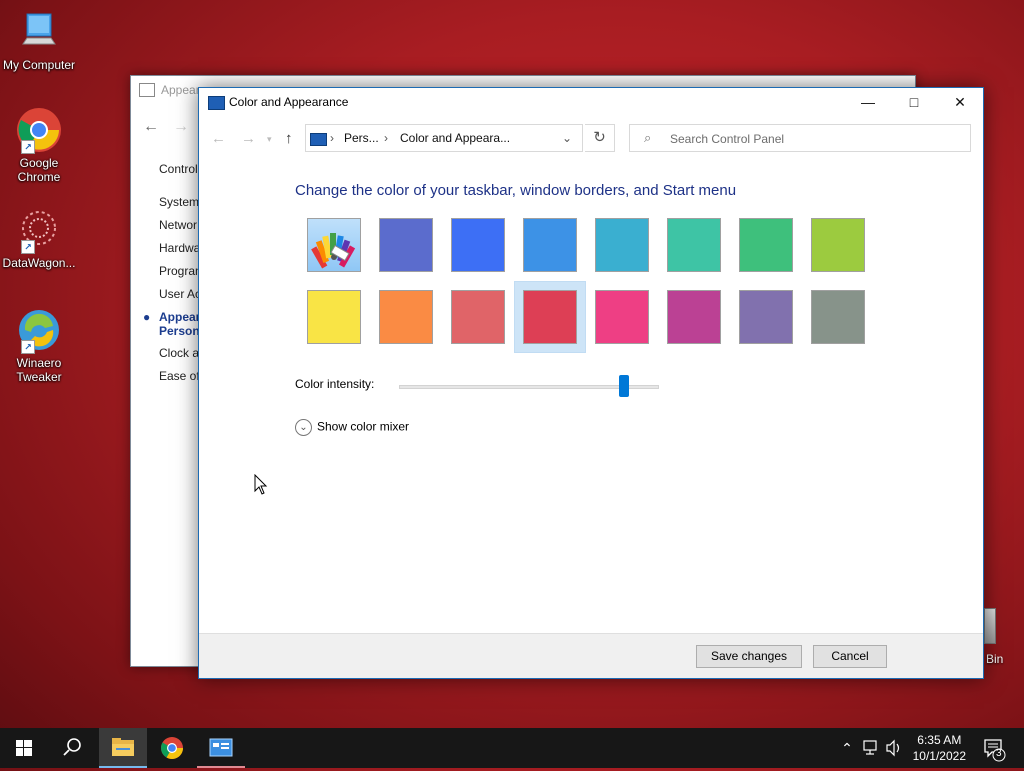 This screenshot has height=771, width=1024. I want to click on desktop-icon-winaero-tweaker: ↗ Winaero Tweaker, so click(39, 345).